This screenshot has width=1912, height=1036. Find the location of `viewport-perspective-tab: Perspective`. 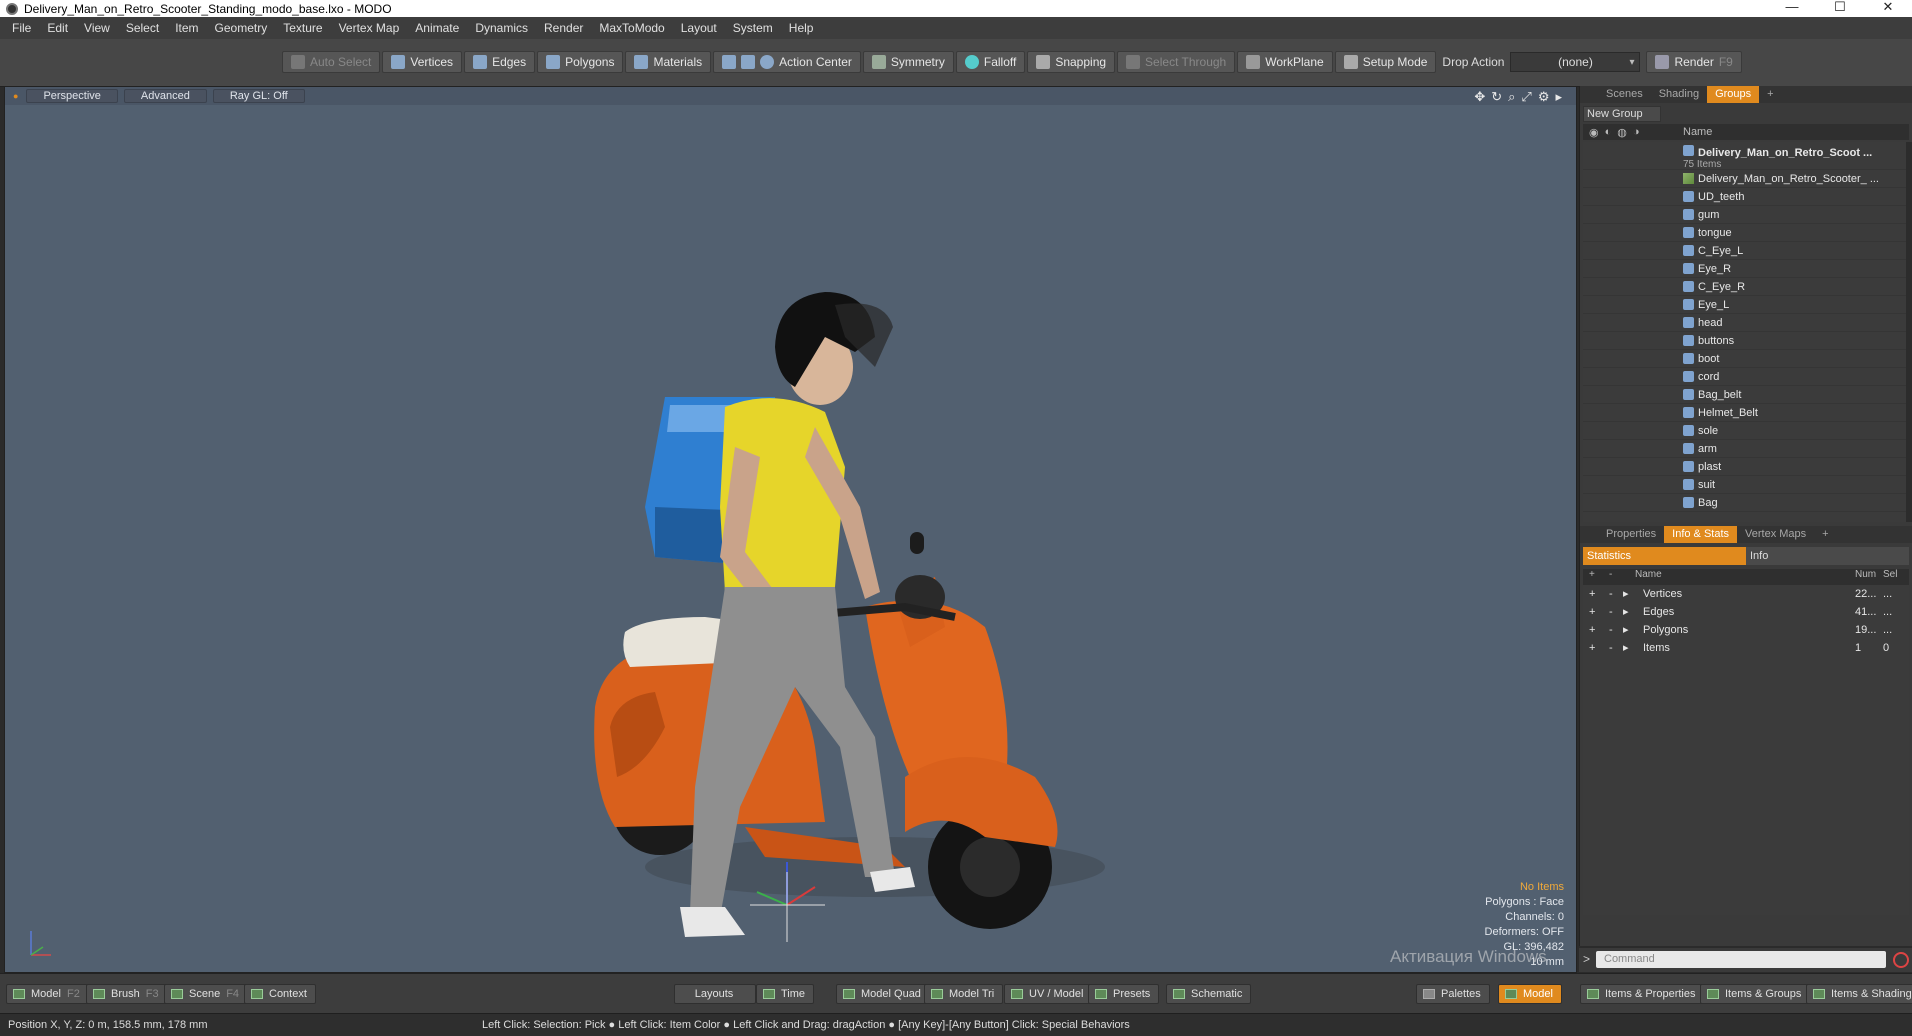

viewport-perspective-tab: Perspective is located at coordinates (72, 96).